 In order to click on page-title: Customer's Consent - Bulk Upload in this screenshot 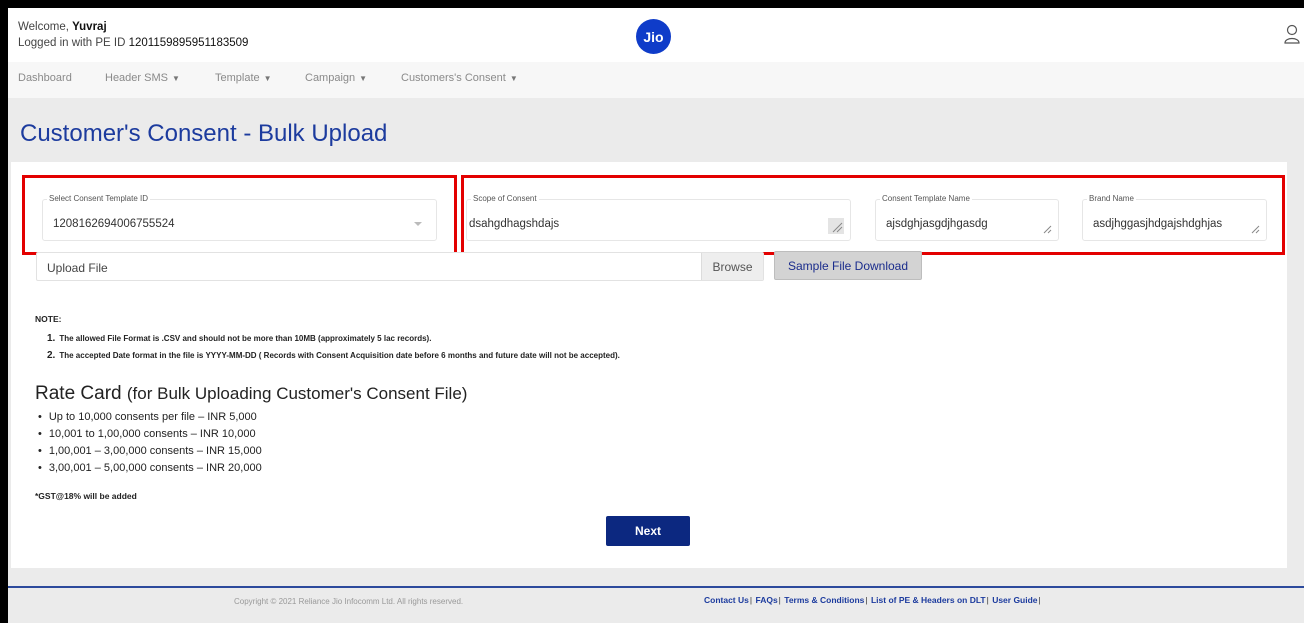, I will do `click(204, 133)`.